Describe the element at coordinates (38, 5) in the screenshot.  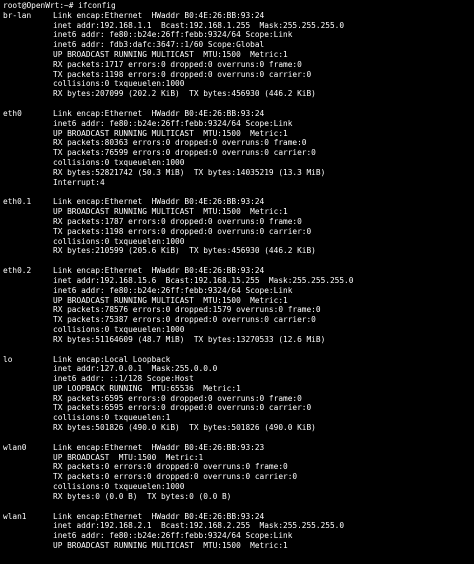
I see `prompt-user-host: root@OpenWrt:~#` at that location.